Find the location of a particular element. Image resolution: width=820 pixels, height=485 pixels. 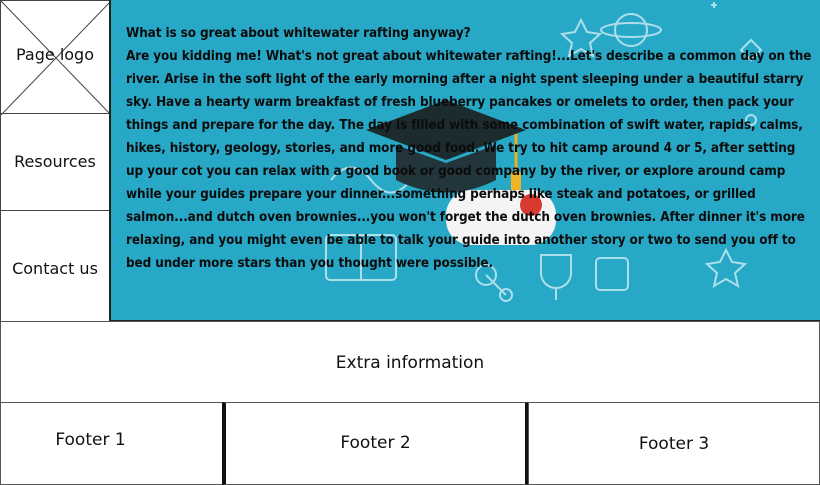

sidebar-item-contact-us: Contact us is located at coordinates (55, 266).